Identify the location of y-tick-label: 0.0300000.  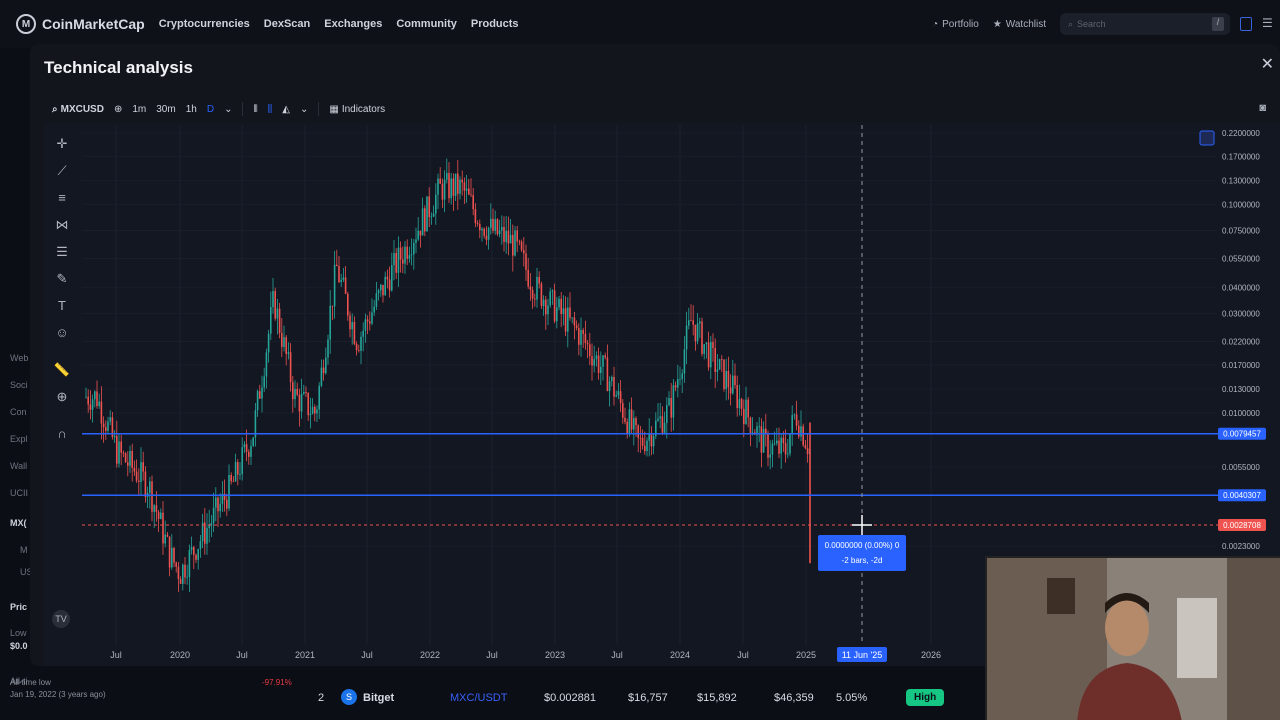
(1241, 313).